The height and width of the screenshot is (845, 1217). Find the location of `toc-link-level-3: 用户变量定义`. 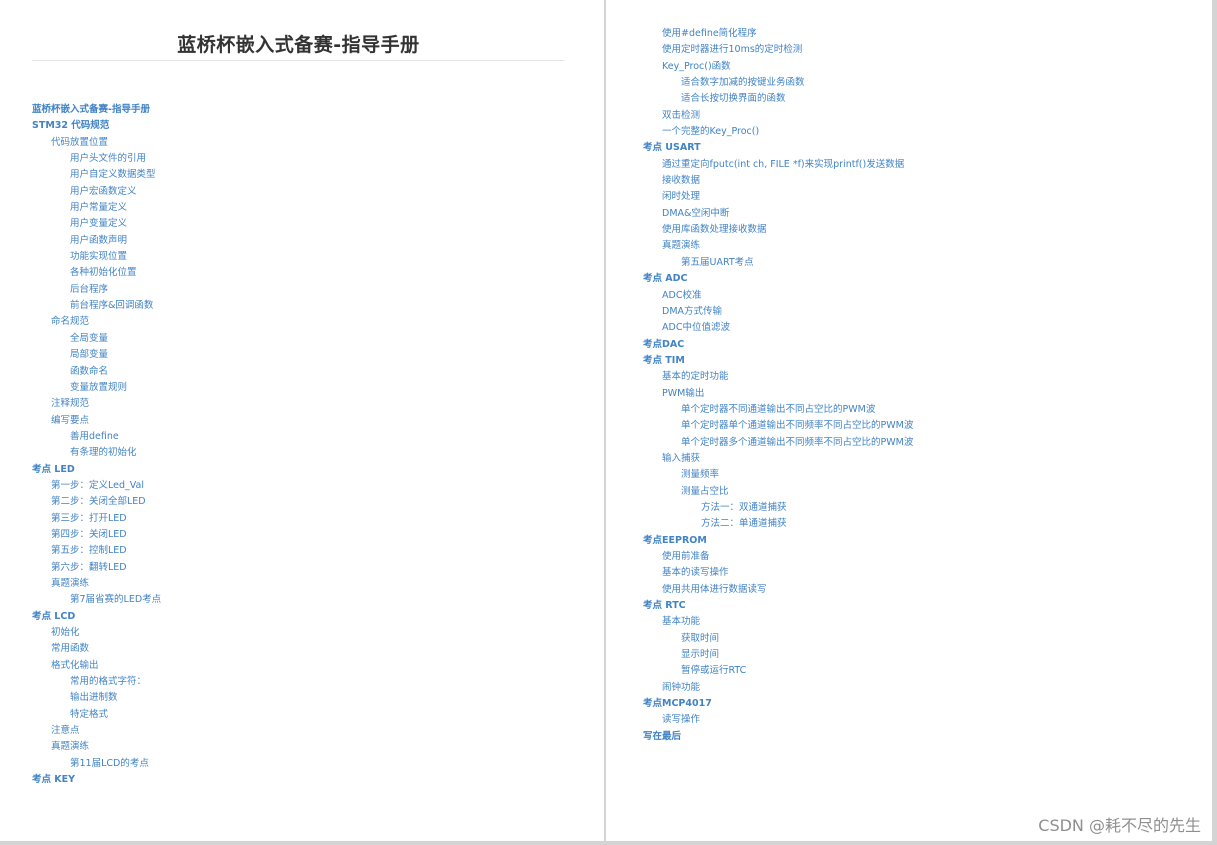

toc-link-level-3: 用户变量定义 is located at coordinates (80, 224).